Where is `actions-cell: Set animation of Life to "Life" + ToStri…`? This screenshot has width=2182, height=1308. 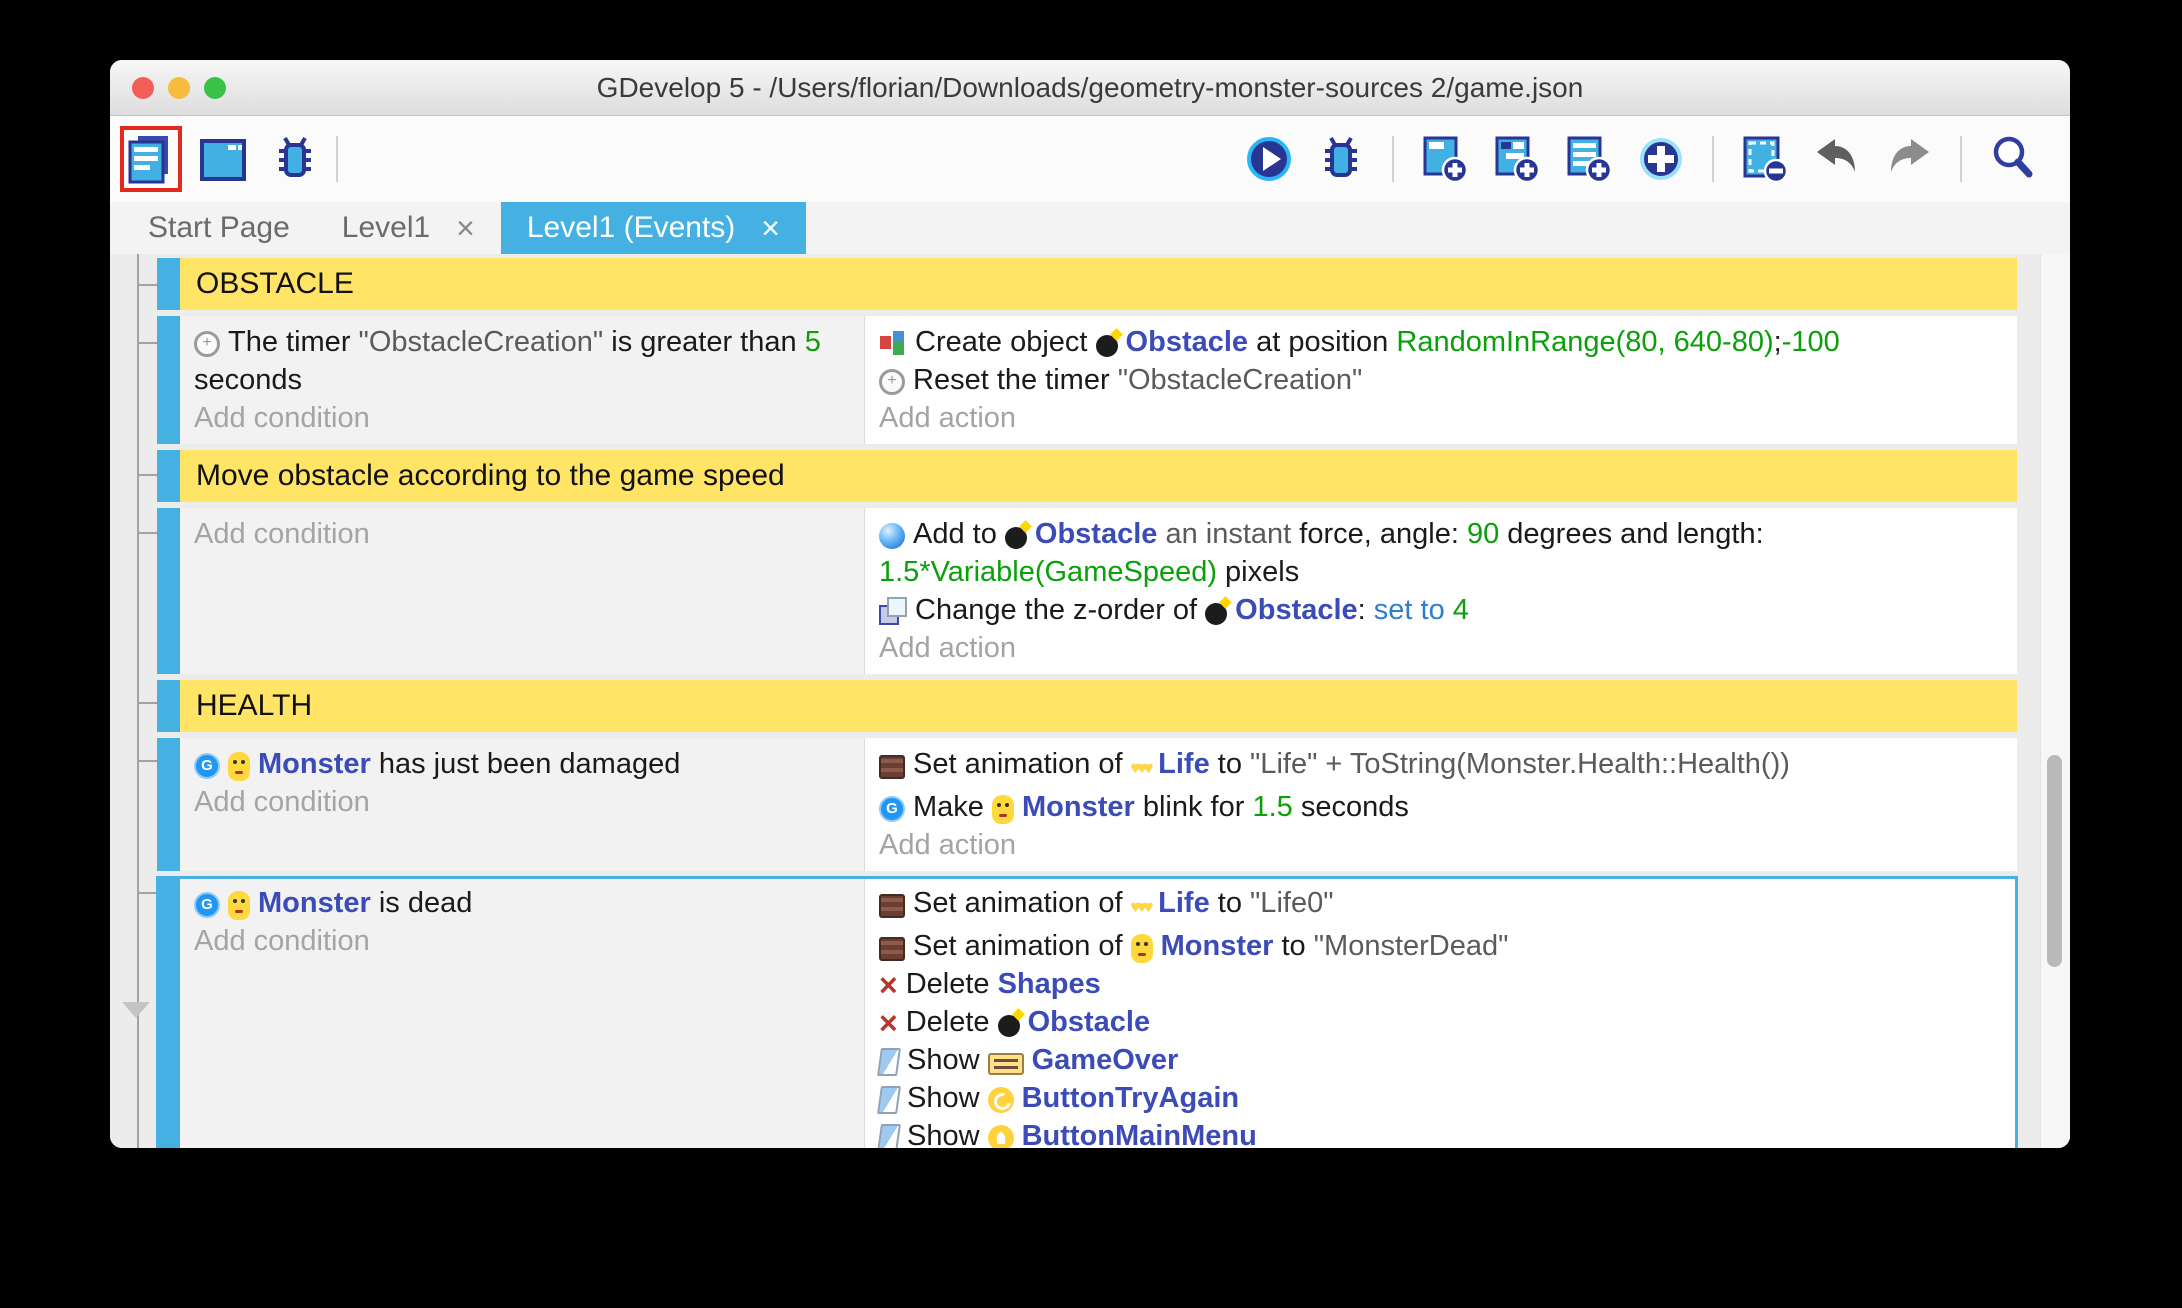
actions-cell: Set animation of Life to "Life" + ToStri… is located at coordinates (1441, 804).